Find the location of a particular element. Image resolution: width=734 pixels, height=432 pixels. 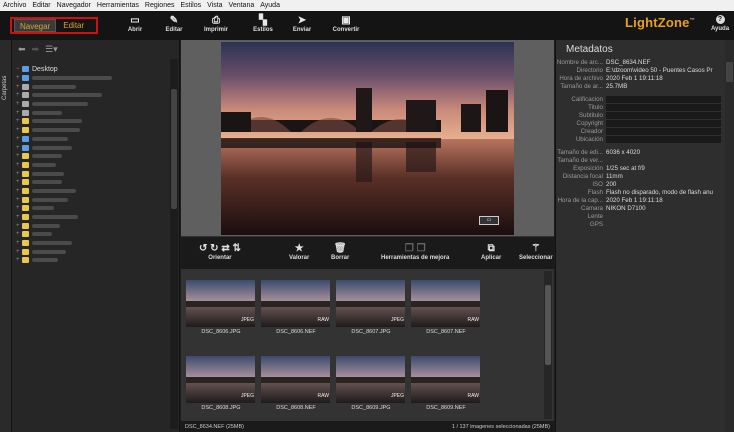

metadata-key: Flash is located at coordinates (595, 192).